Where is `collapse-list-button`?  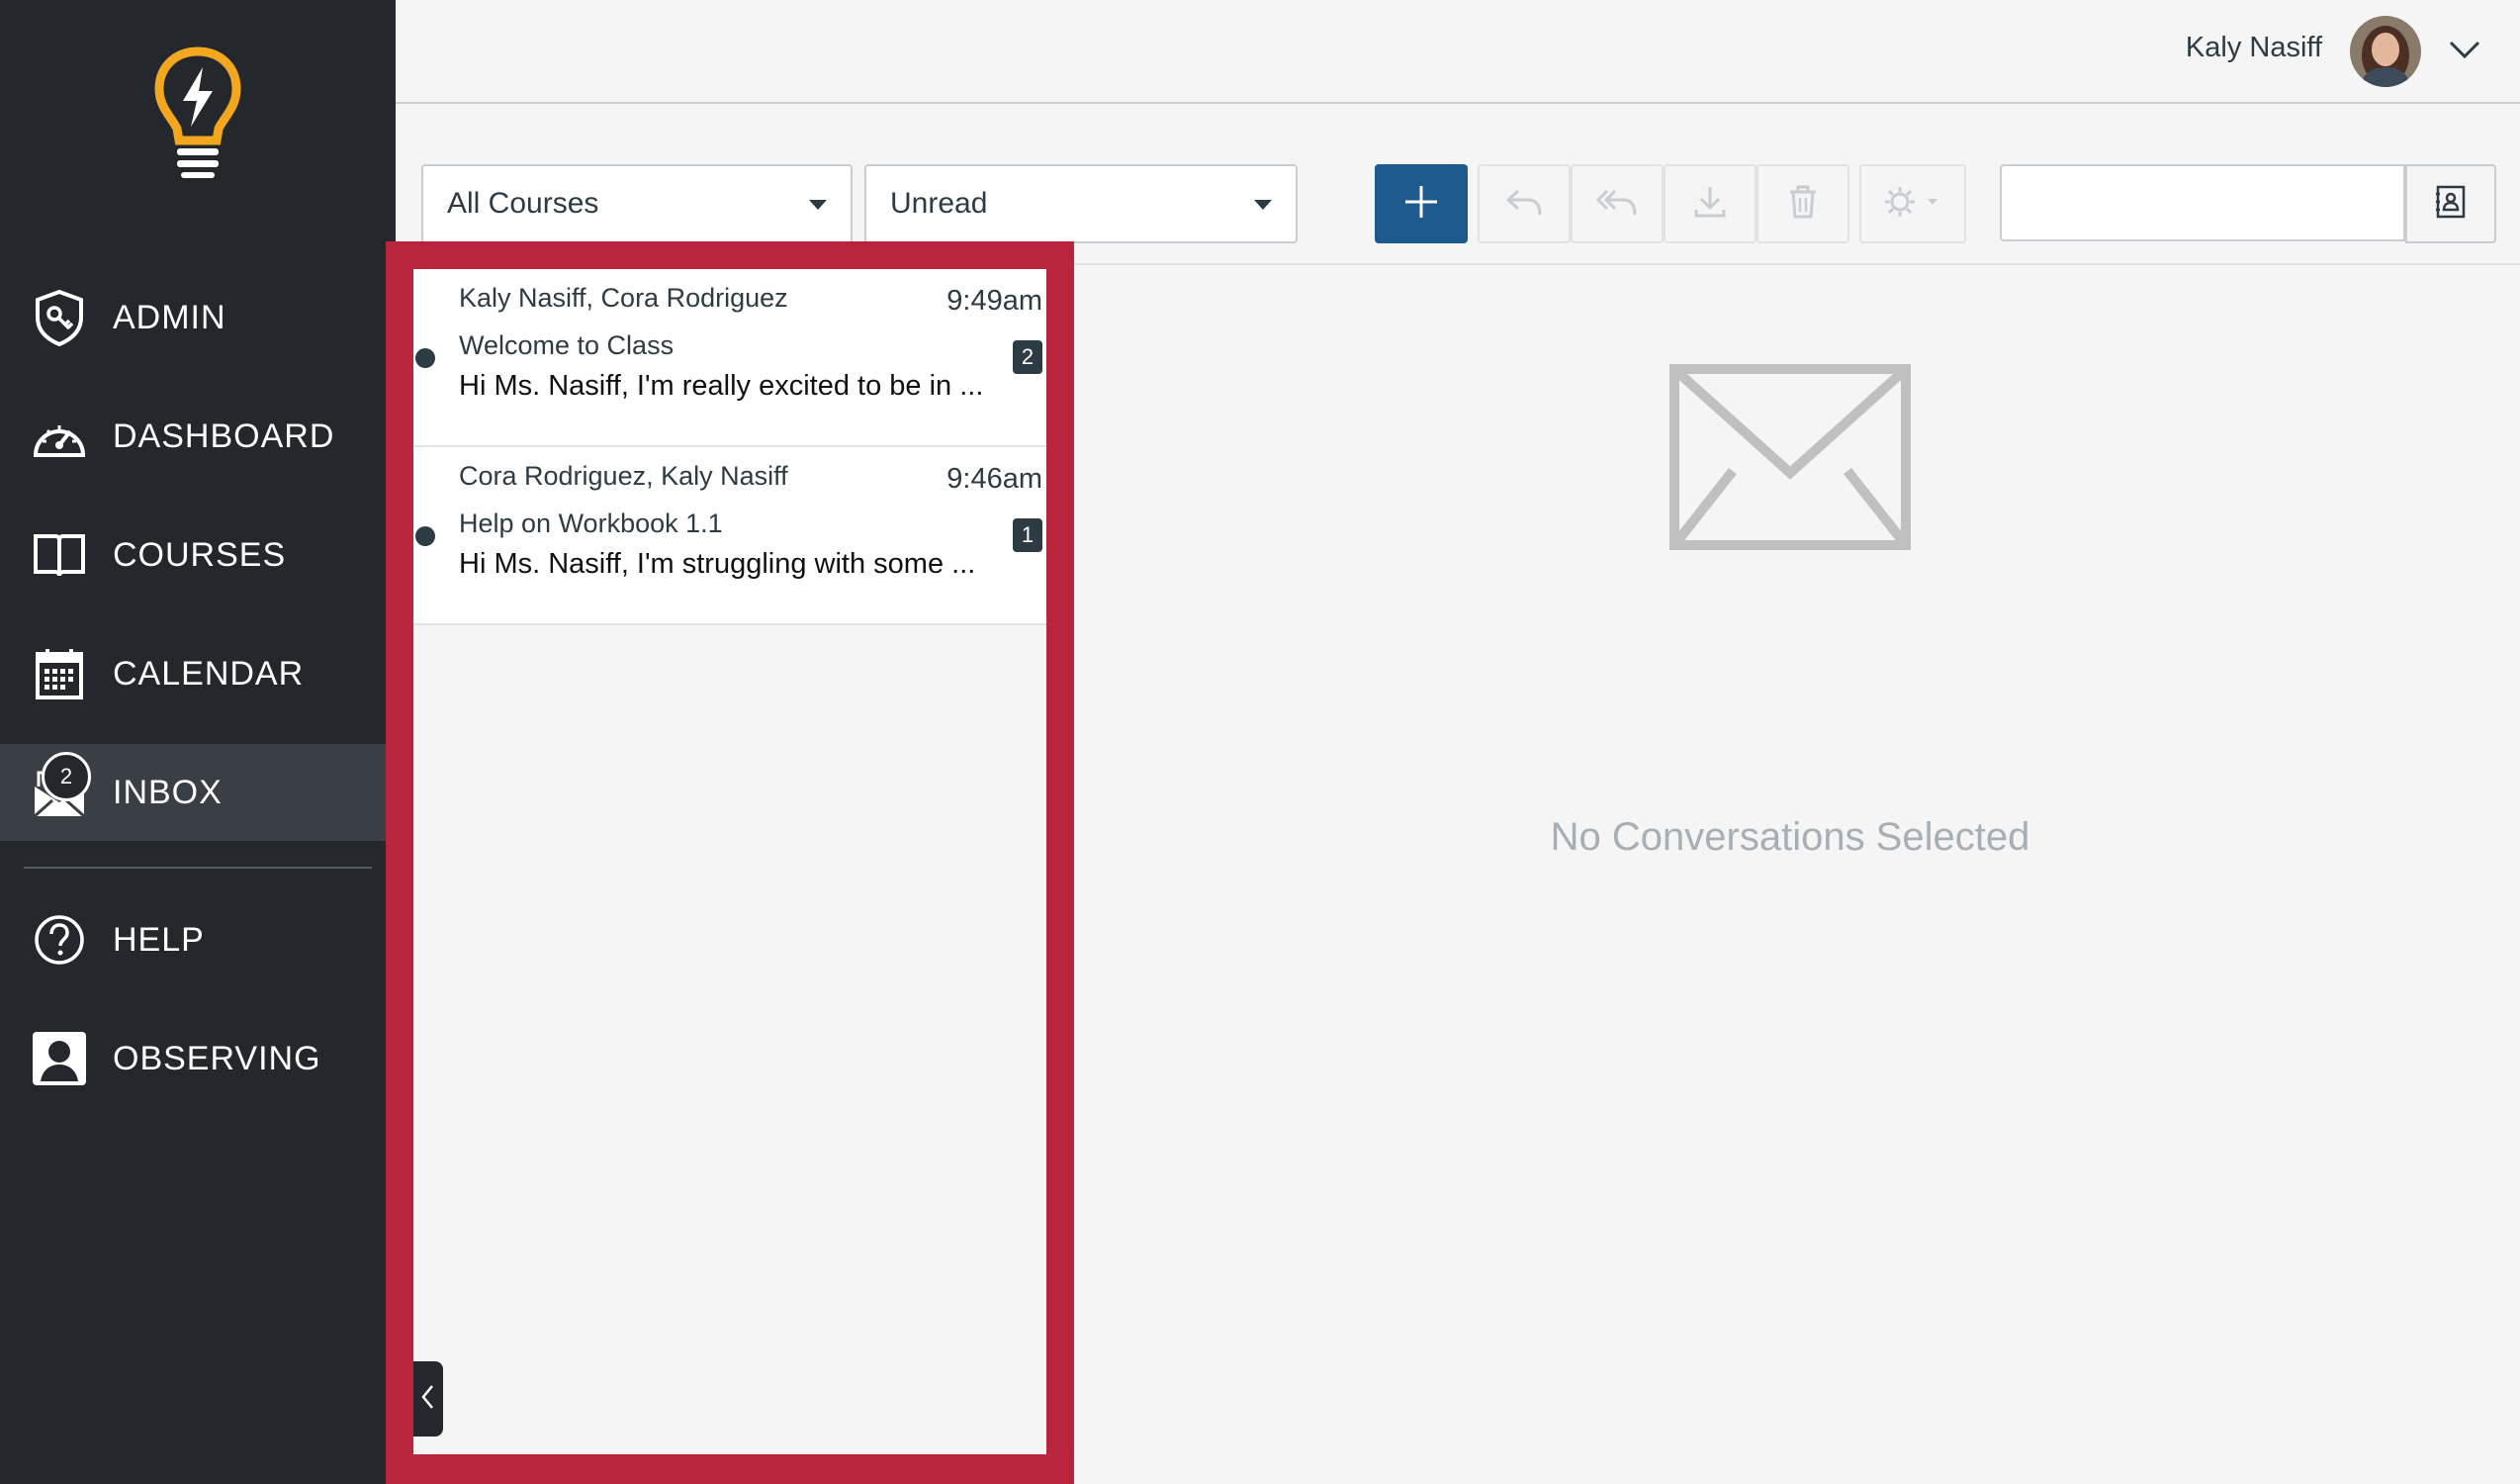 collapse-list-button is located at coordinates (428, 1399).